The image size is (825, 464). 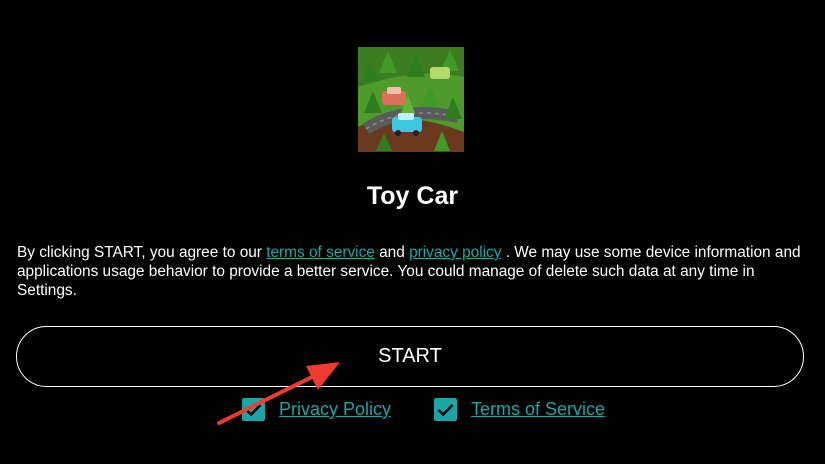 I want to click on consent-text-before: By clicking START, you agree to our, so click(x=142, y=252).